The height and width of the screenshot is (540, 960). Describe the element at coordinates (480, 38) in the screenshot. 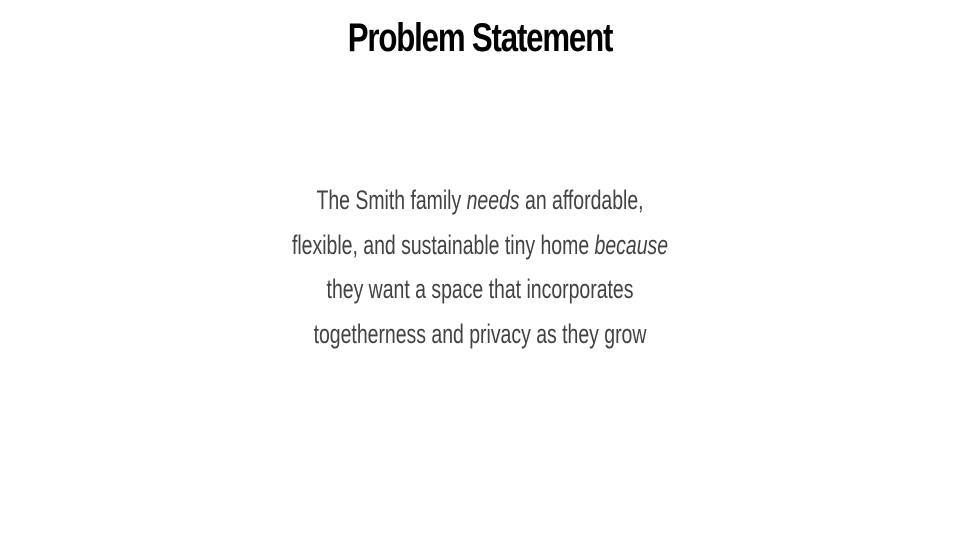

I see `slide-title: Problem Statement` at that location.